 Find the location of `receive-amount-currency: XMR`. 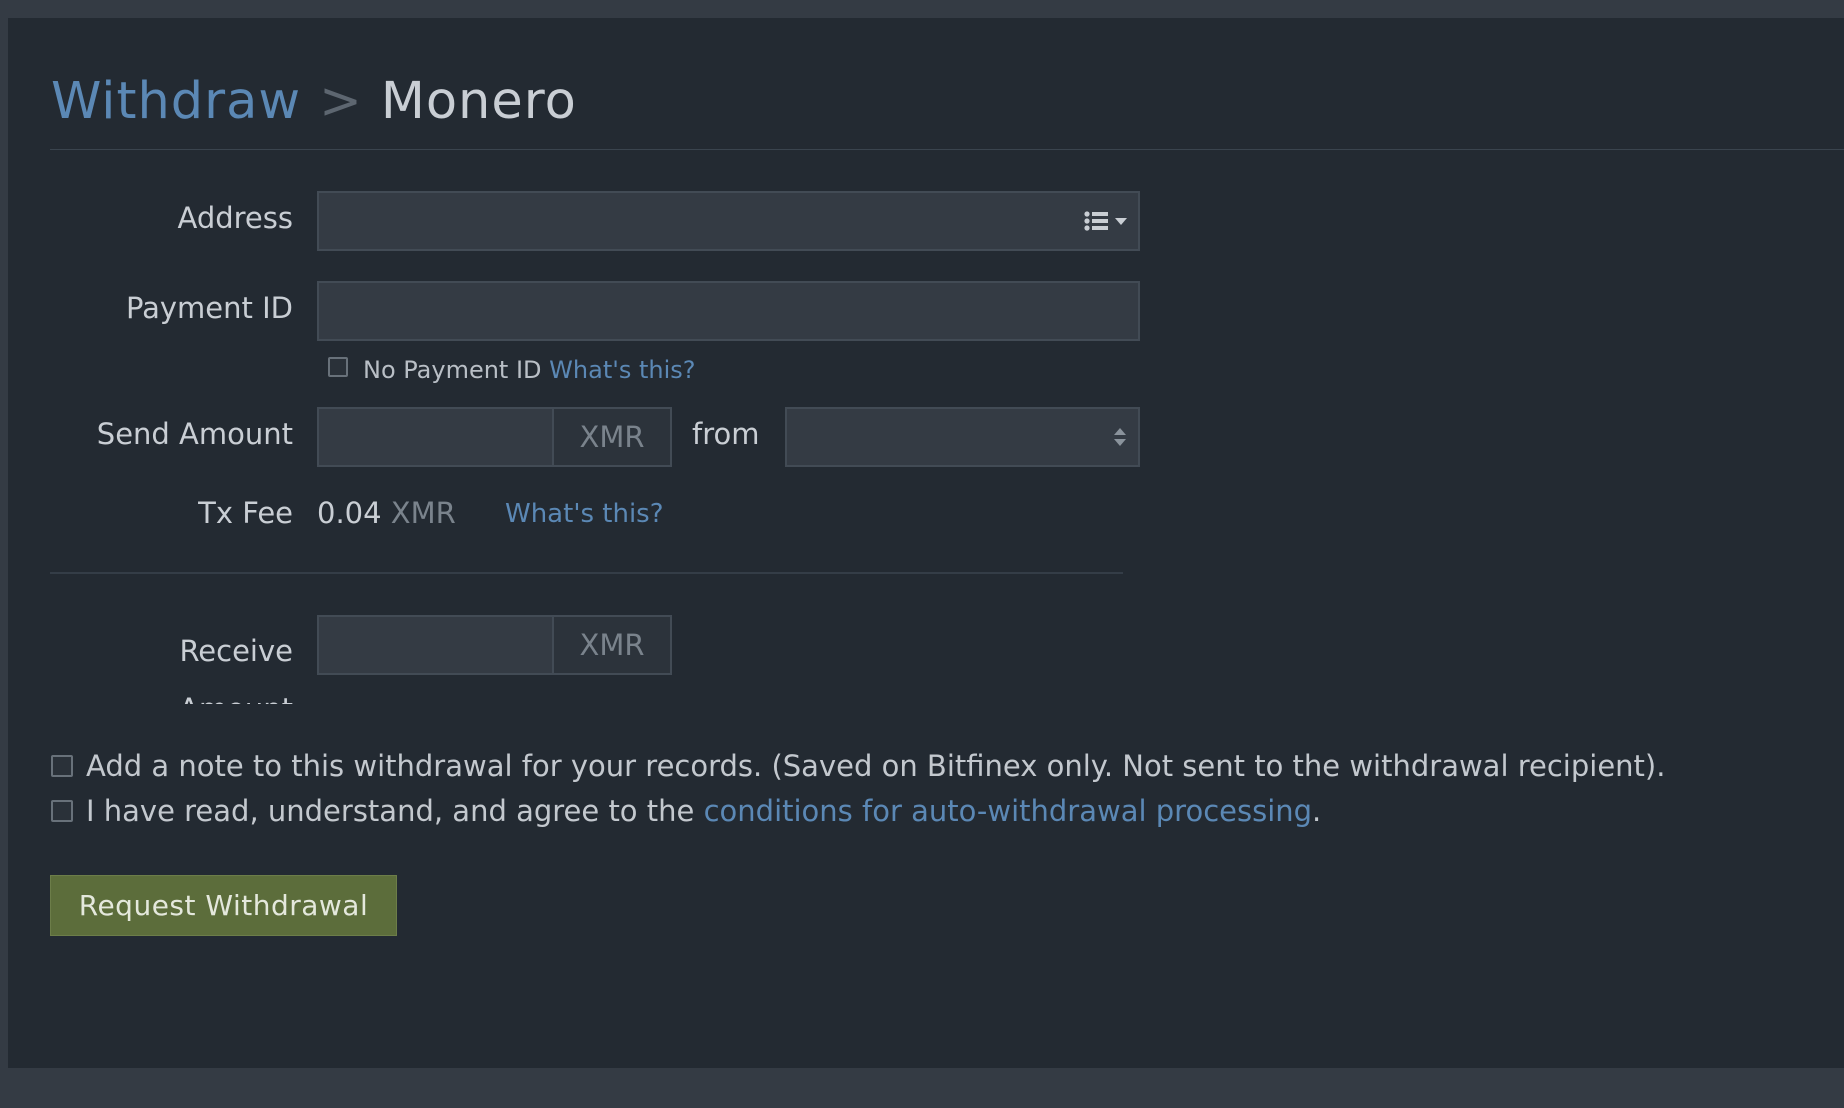

receive-amount-currency: XMR is located at coordinates (612, 645).